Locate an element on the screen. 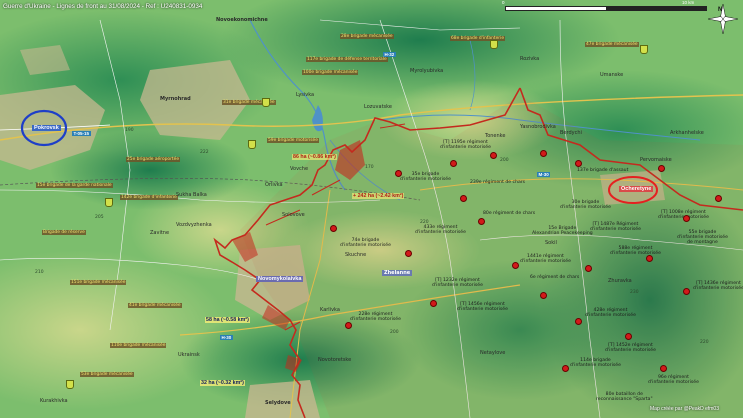 The height and width of the screenshot is (418, 743). scale-end-label: 10 km is located at coordinates (688, 2).